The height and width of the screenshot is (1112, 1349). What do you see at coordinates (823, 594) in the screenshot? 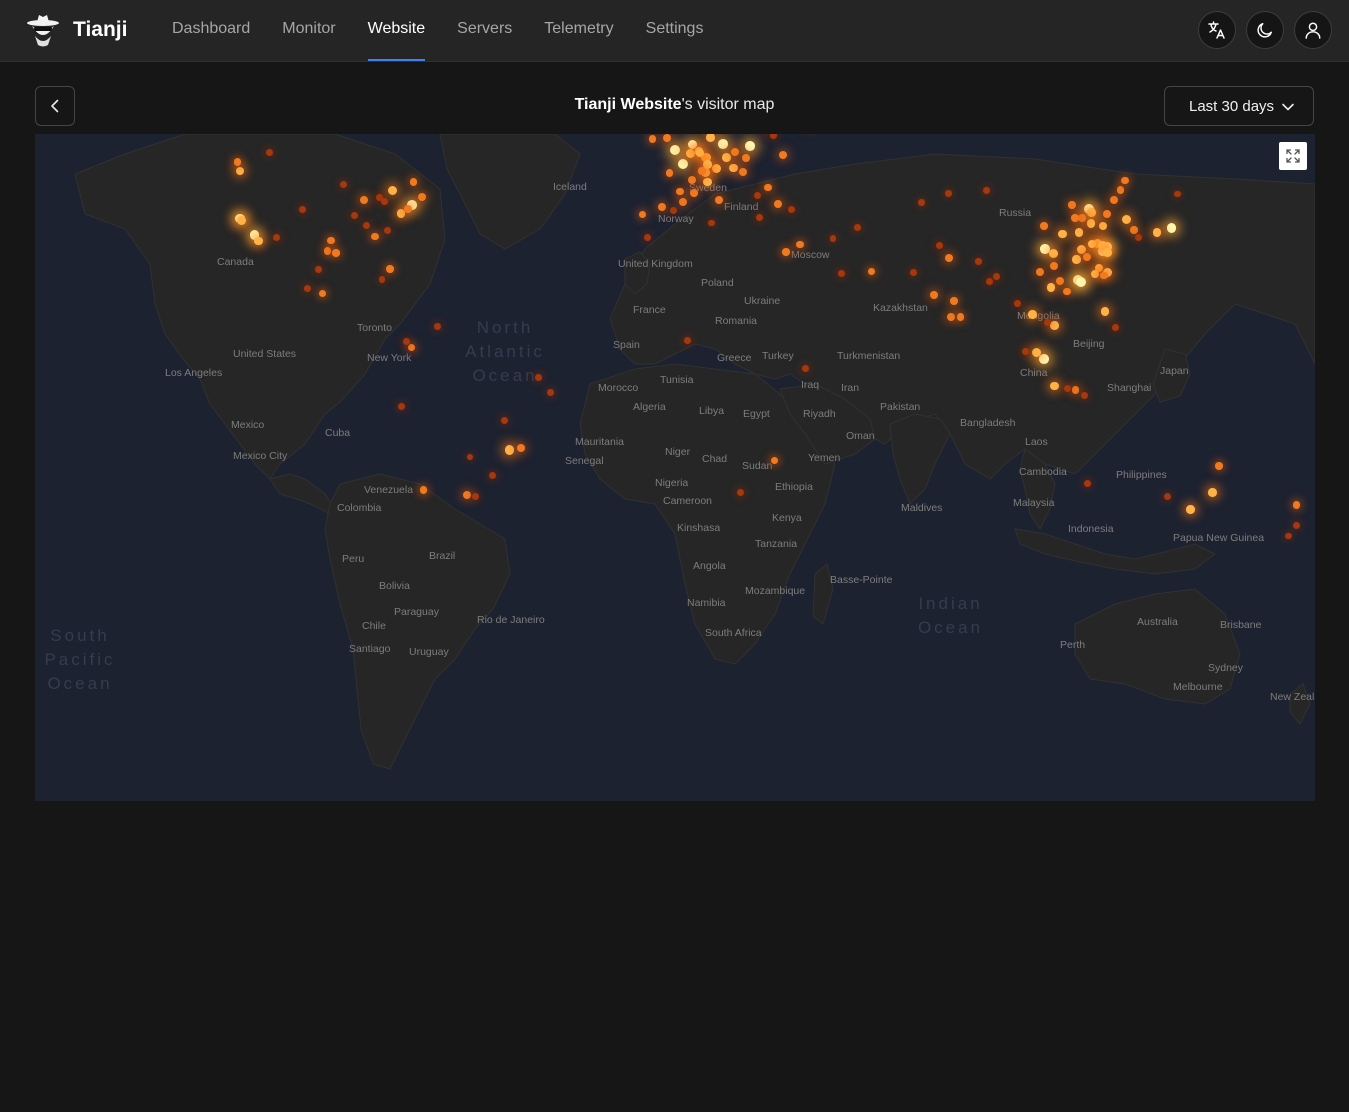
I see `madagascar-landmass` at bounding box center [823, 594].